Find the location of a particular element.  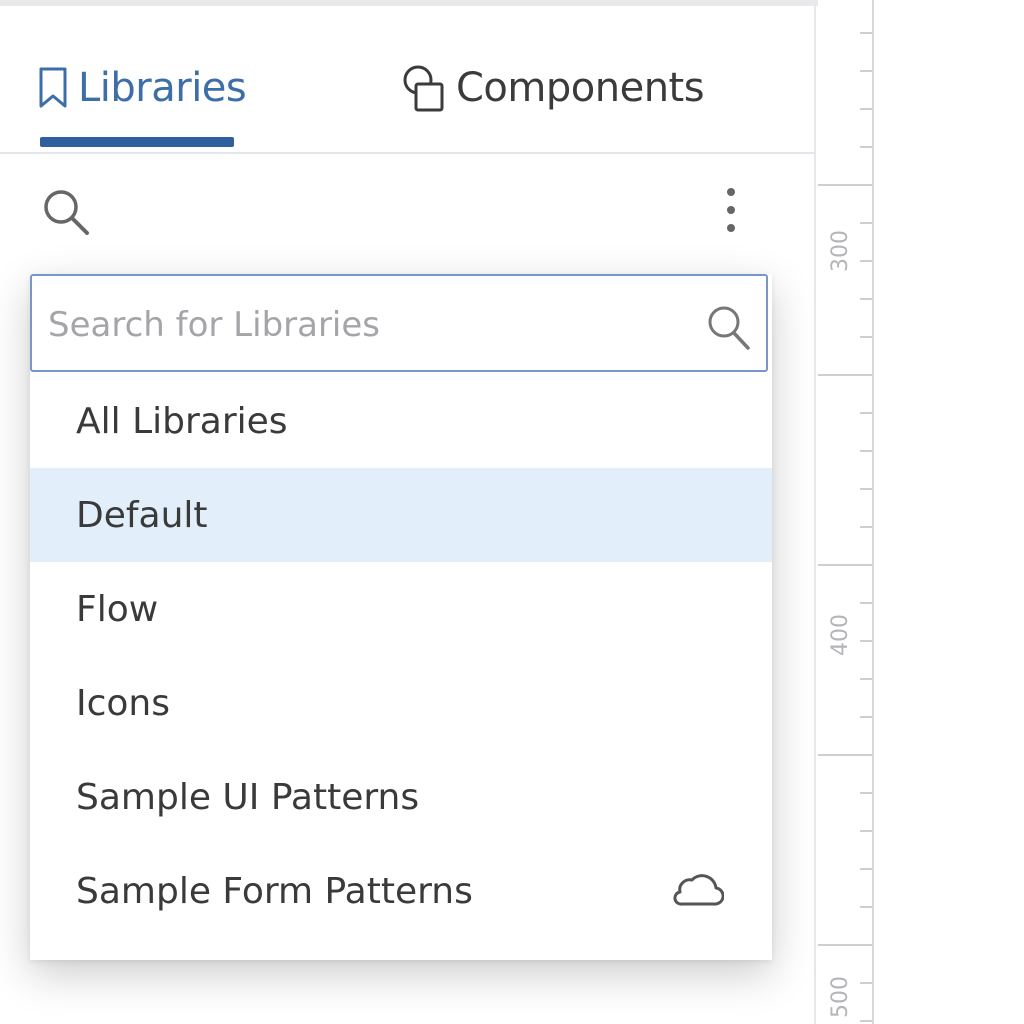

kebab-menu-icon is located at coordinates (731, 212).